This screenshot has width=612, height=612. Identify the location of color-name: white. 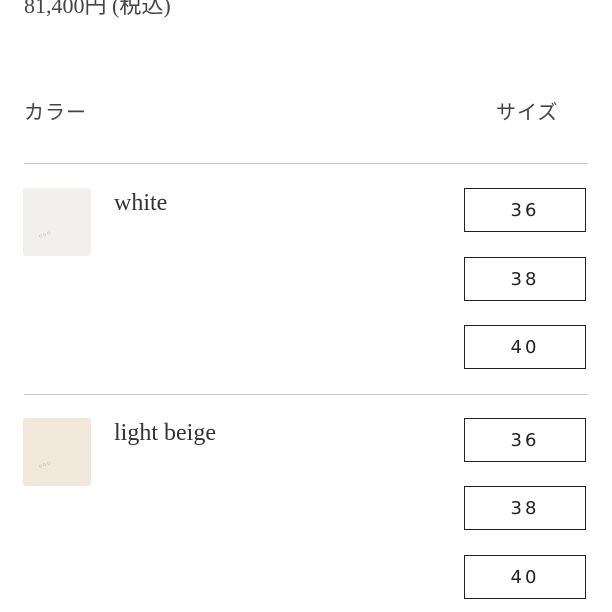
(141, 203).